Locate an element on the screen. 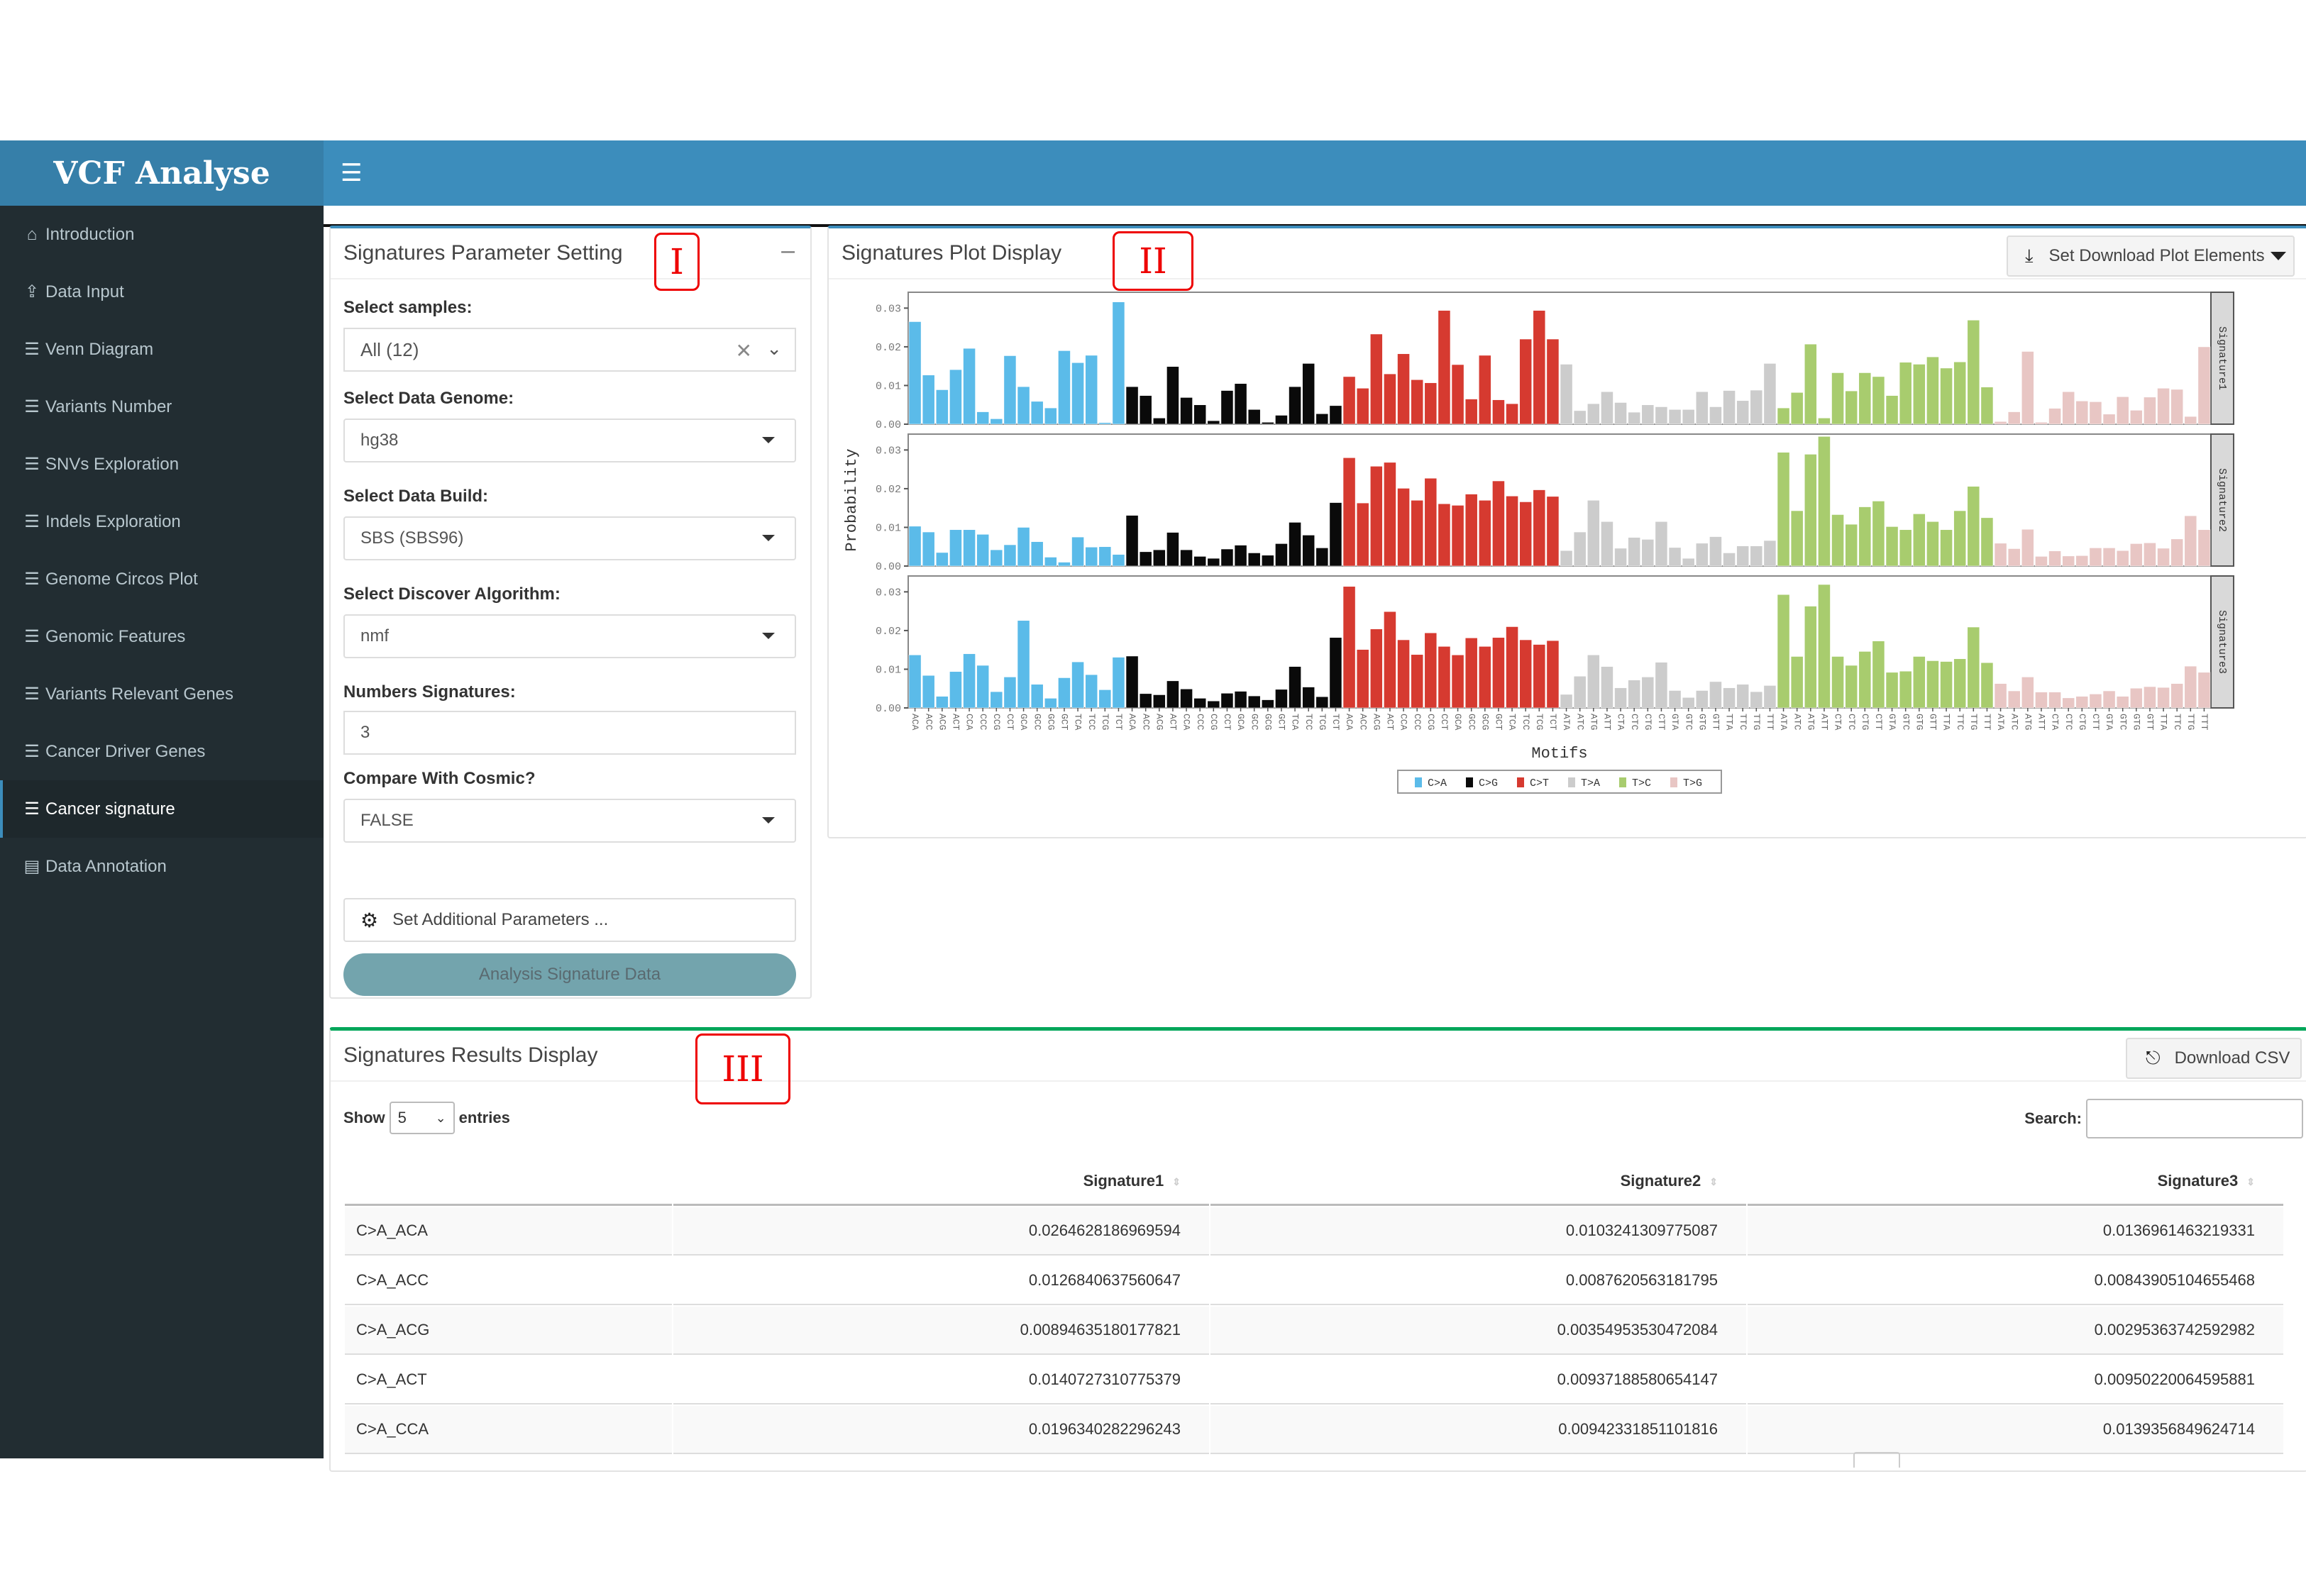 Image resolution: width=2306 pixels, height=1596 pixels. search-input is located at coordinates (2194, 1118).